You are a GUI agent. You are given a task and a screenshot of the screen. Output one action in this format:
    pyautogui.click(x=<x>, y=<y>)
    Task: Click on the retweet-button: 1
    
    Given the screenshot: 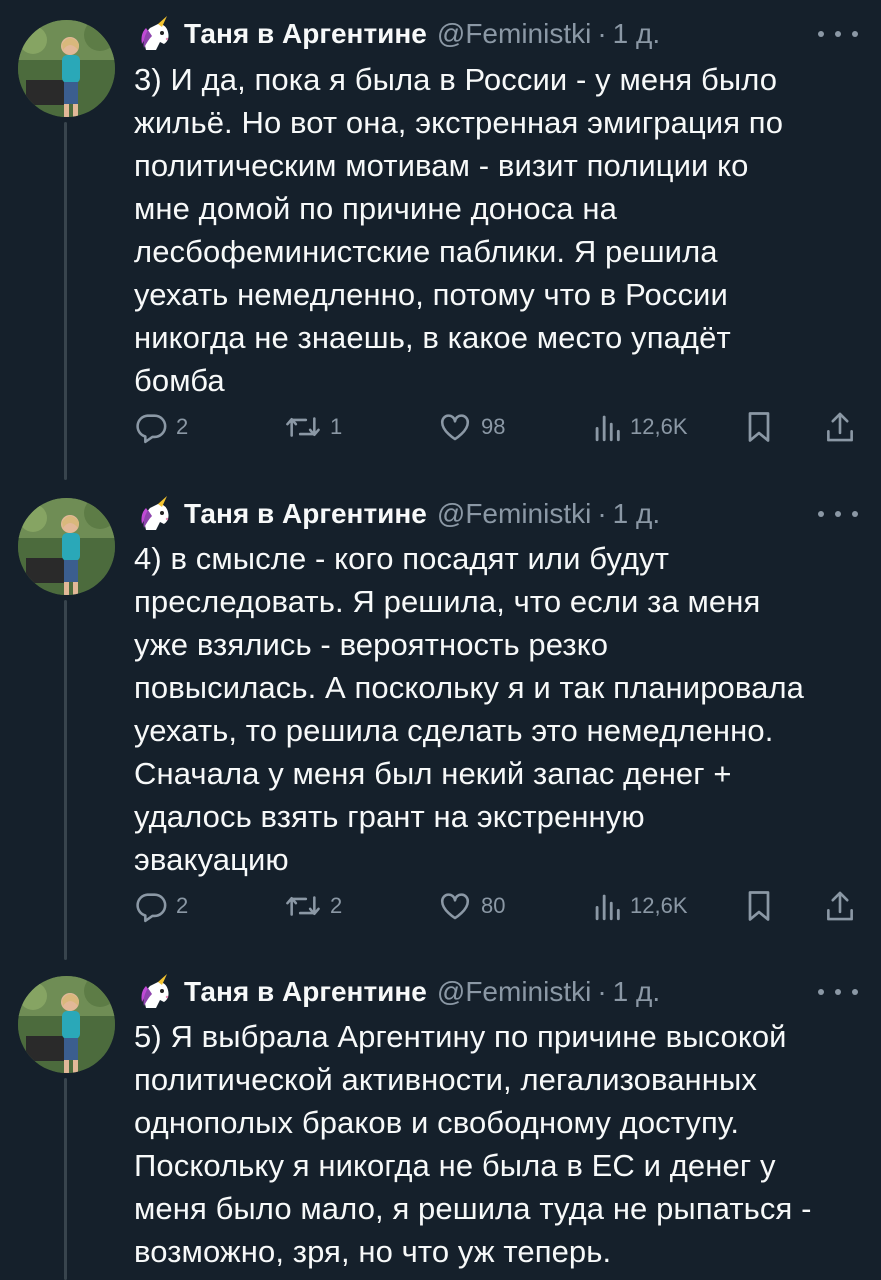 What is the action you would take?
    pyautogui.click(x=313, y=427)
    